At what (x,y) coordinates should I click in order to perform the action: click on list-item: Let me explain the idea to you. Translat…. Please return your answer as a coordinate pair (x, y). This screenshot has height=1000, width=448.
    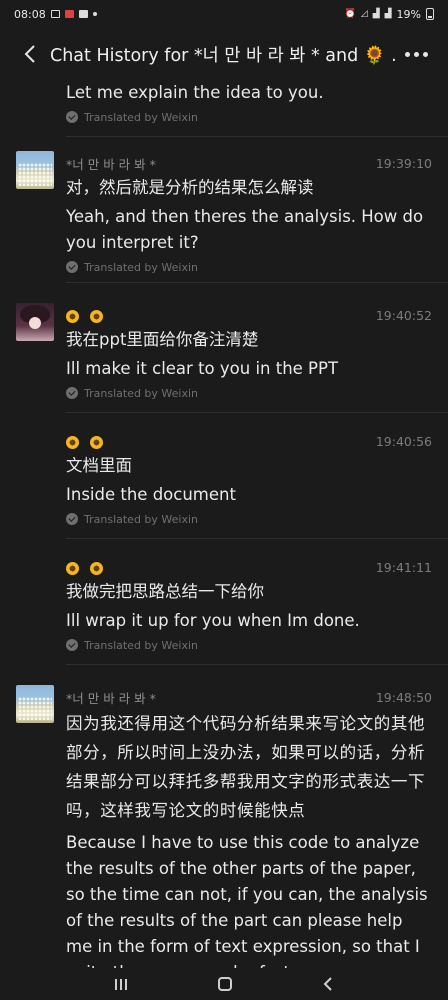
    Looking at the image, I should click on (224, 108).